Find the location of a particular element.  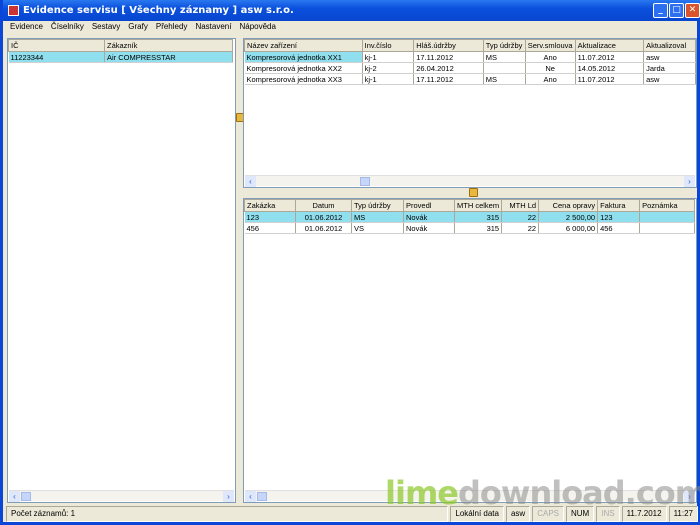

table-cell: 6 000,00 is located at coordinates (568, 228).